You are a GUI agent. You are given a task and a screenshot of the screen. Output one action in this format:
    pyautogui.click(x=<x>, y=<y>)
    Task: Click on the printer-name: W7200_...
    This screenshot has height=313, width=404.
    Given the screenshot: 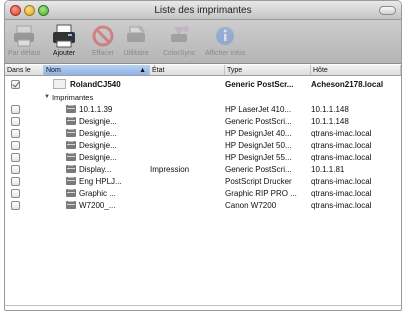 What is the action you would take?
    pyautogui.click(x=97, y=205)
    